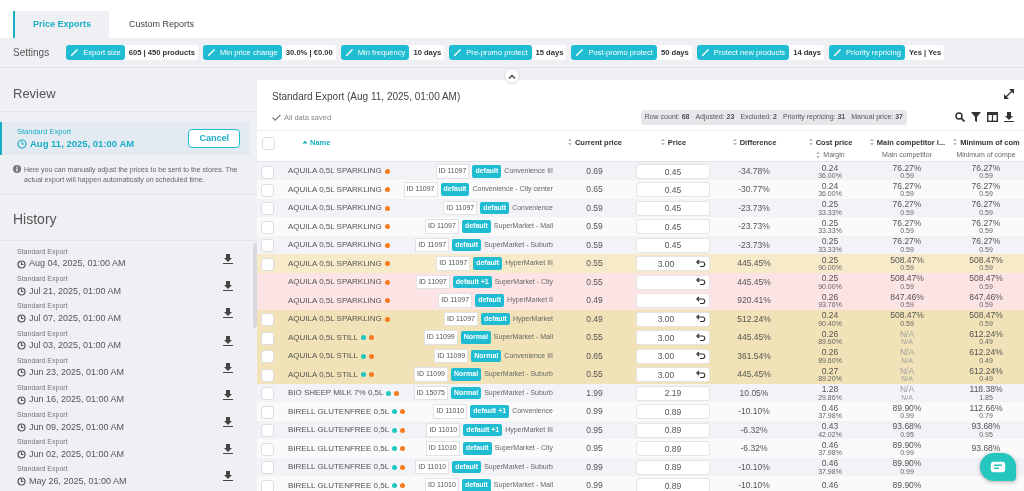 The image size is (1024, 491). I want to click on difference: 512.24%, so click(754, 319).